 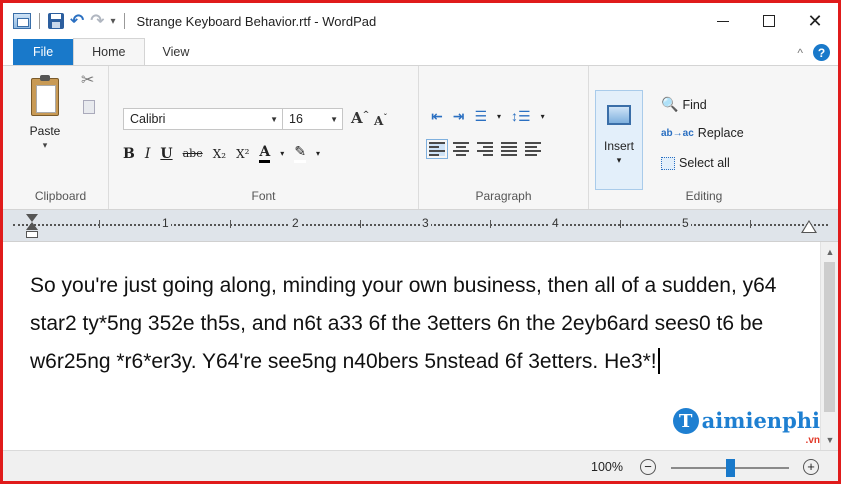 I want to click on close-icon: ✕, so click(x=815, y=20).